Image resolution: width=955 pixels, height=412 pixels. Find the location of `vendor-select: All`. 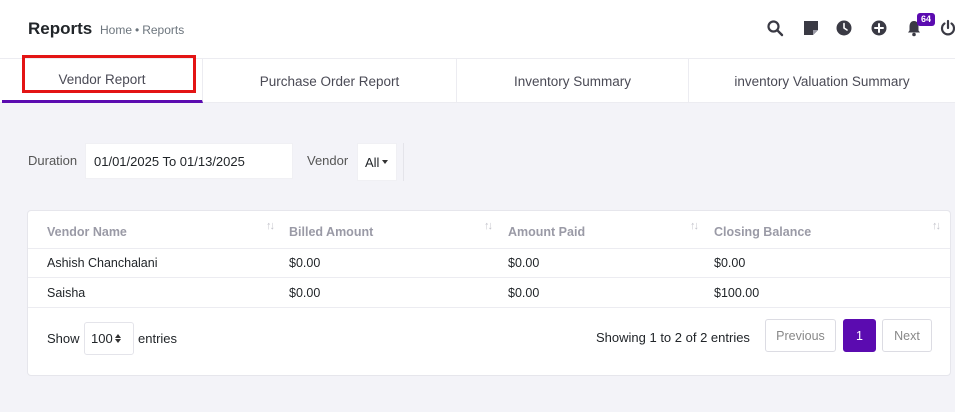

vendor-select: All is located at coordinates (377, 162).